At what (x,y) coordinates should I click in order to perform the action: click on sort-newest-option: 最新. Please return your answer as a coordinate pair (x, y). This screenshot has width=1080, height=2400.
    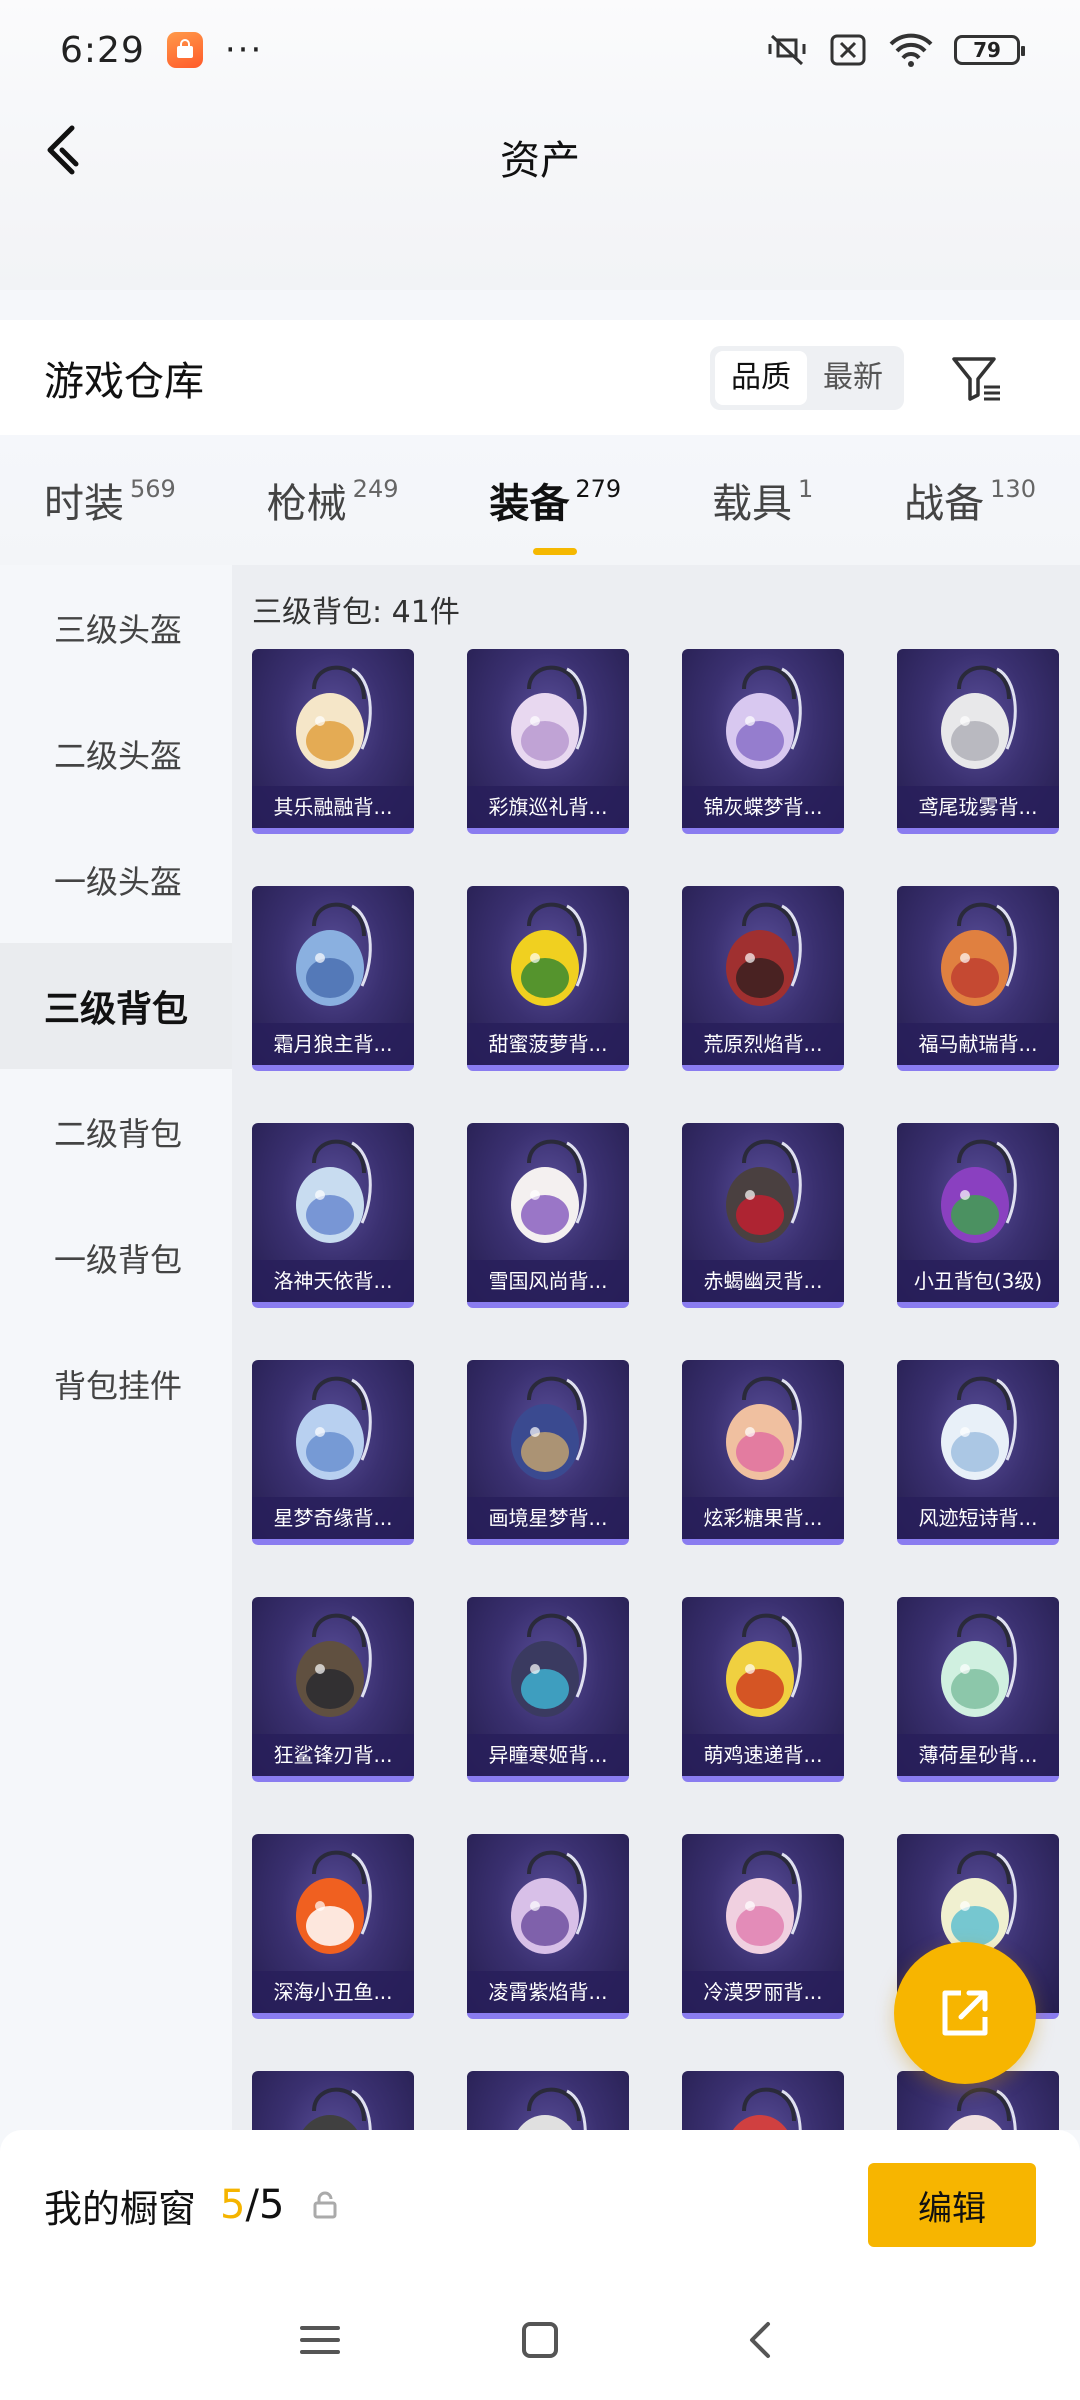
    Looking at the image, I should click on (853, 378).